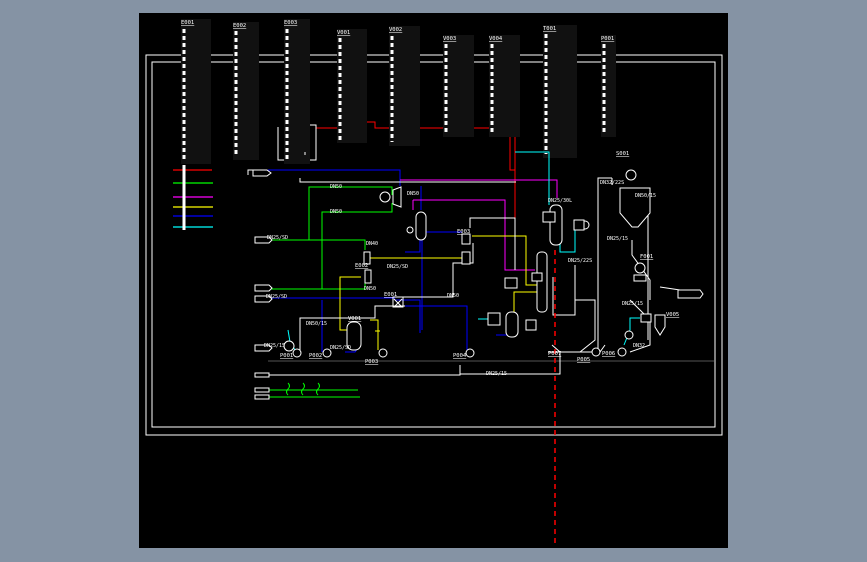 This screenshot has height=562, width=867. What do you see at coordinates (639, 346) in the screenshot?
I see `line-label: DN32` at bounding box center [639, 346].